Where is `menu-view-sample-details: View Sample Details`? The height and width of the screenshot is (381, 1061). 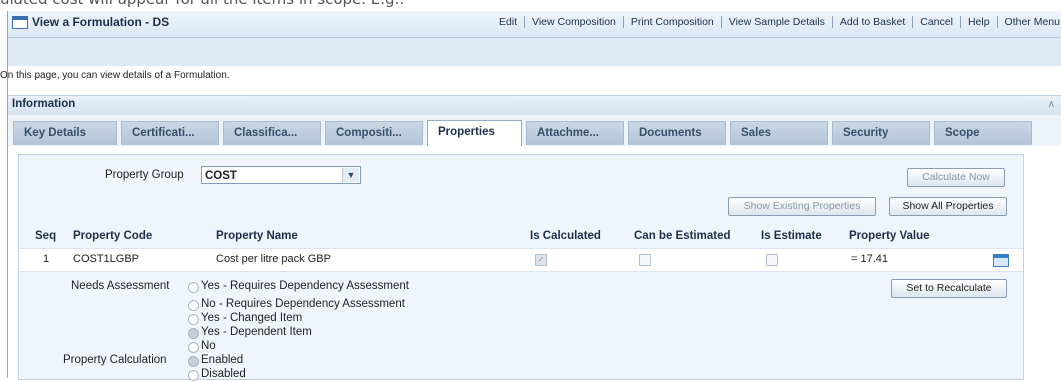
menu-view-sample-details: View Sample Details is located at coordinates (777, 22).